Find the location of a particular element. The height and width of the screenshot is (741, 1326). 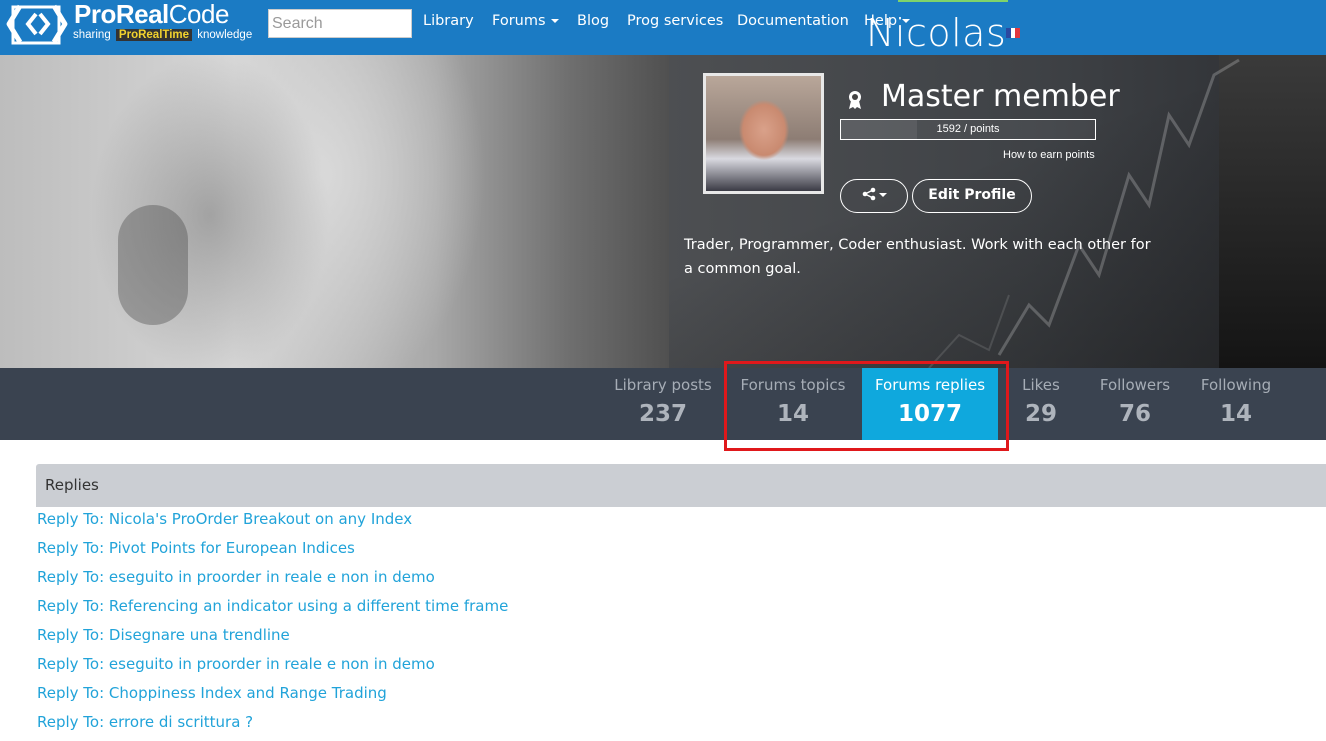

cover-photo-detail is located at coordinates (153, 265).